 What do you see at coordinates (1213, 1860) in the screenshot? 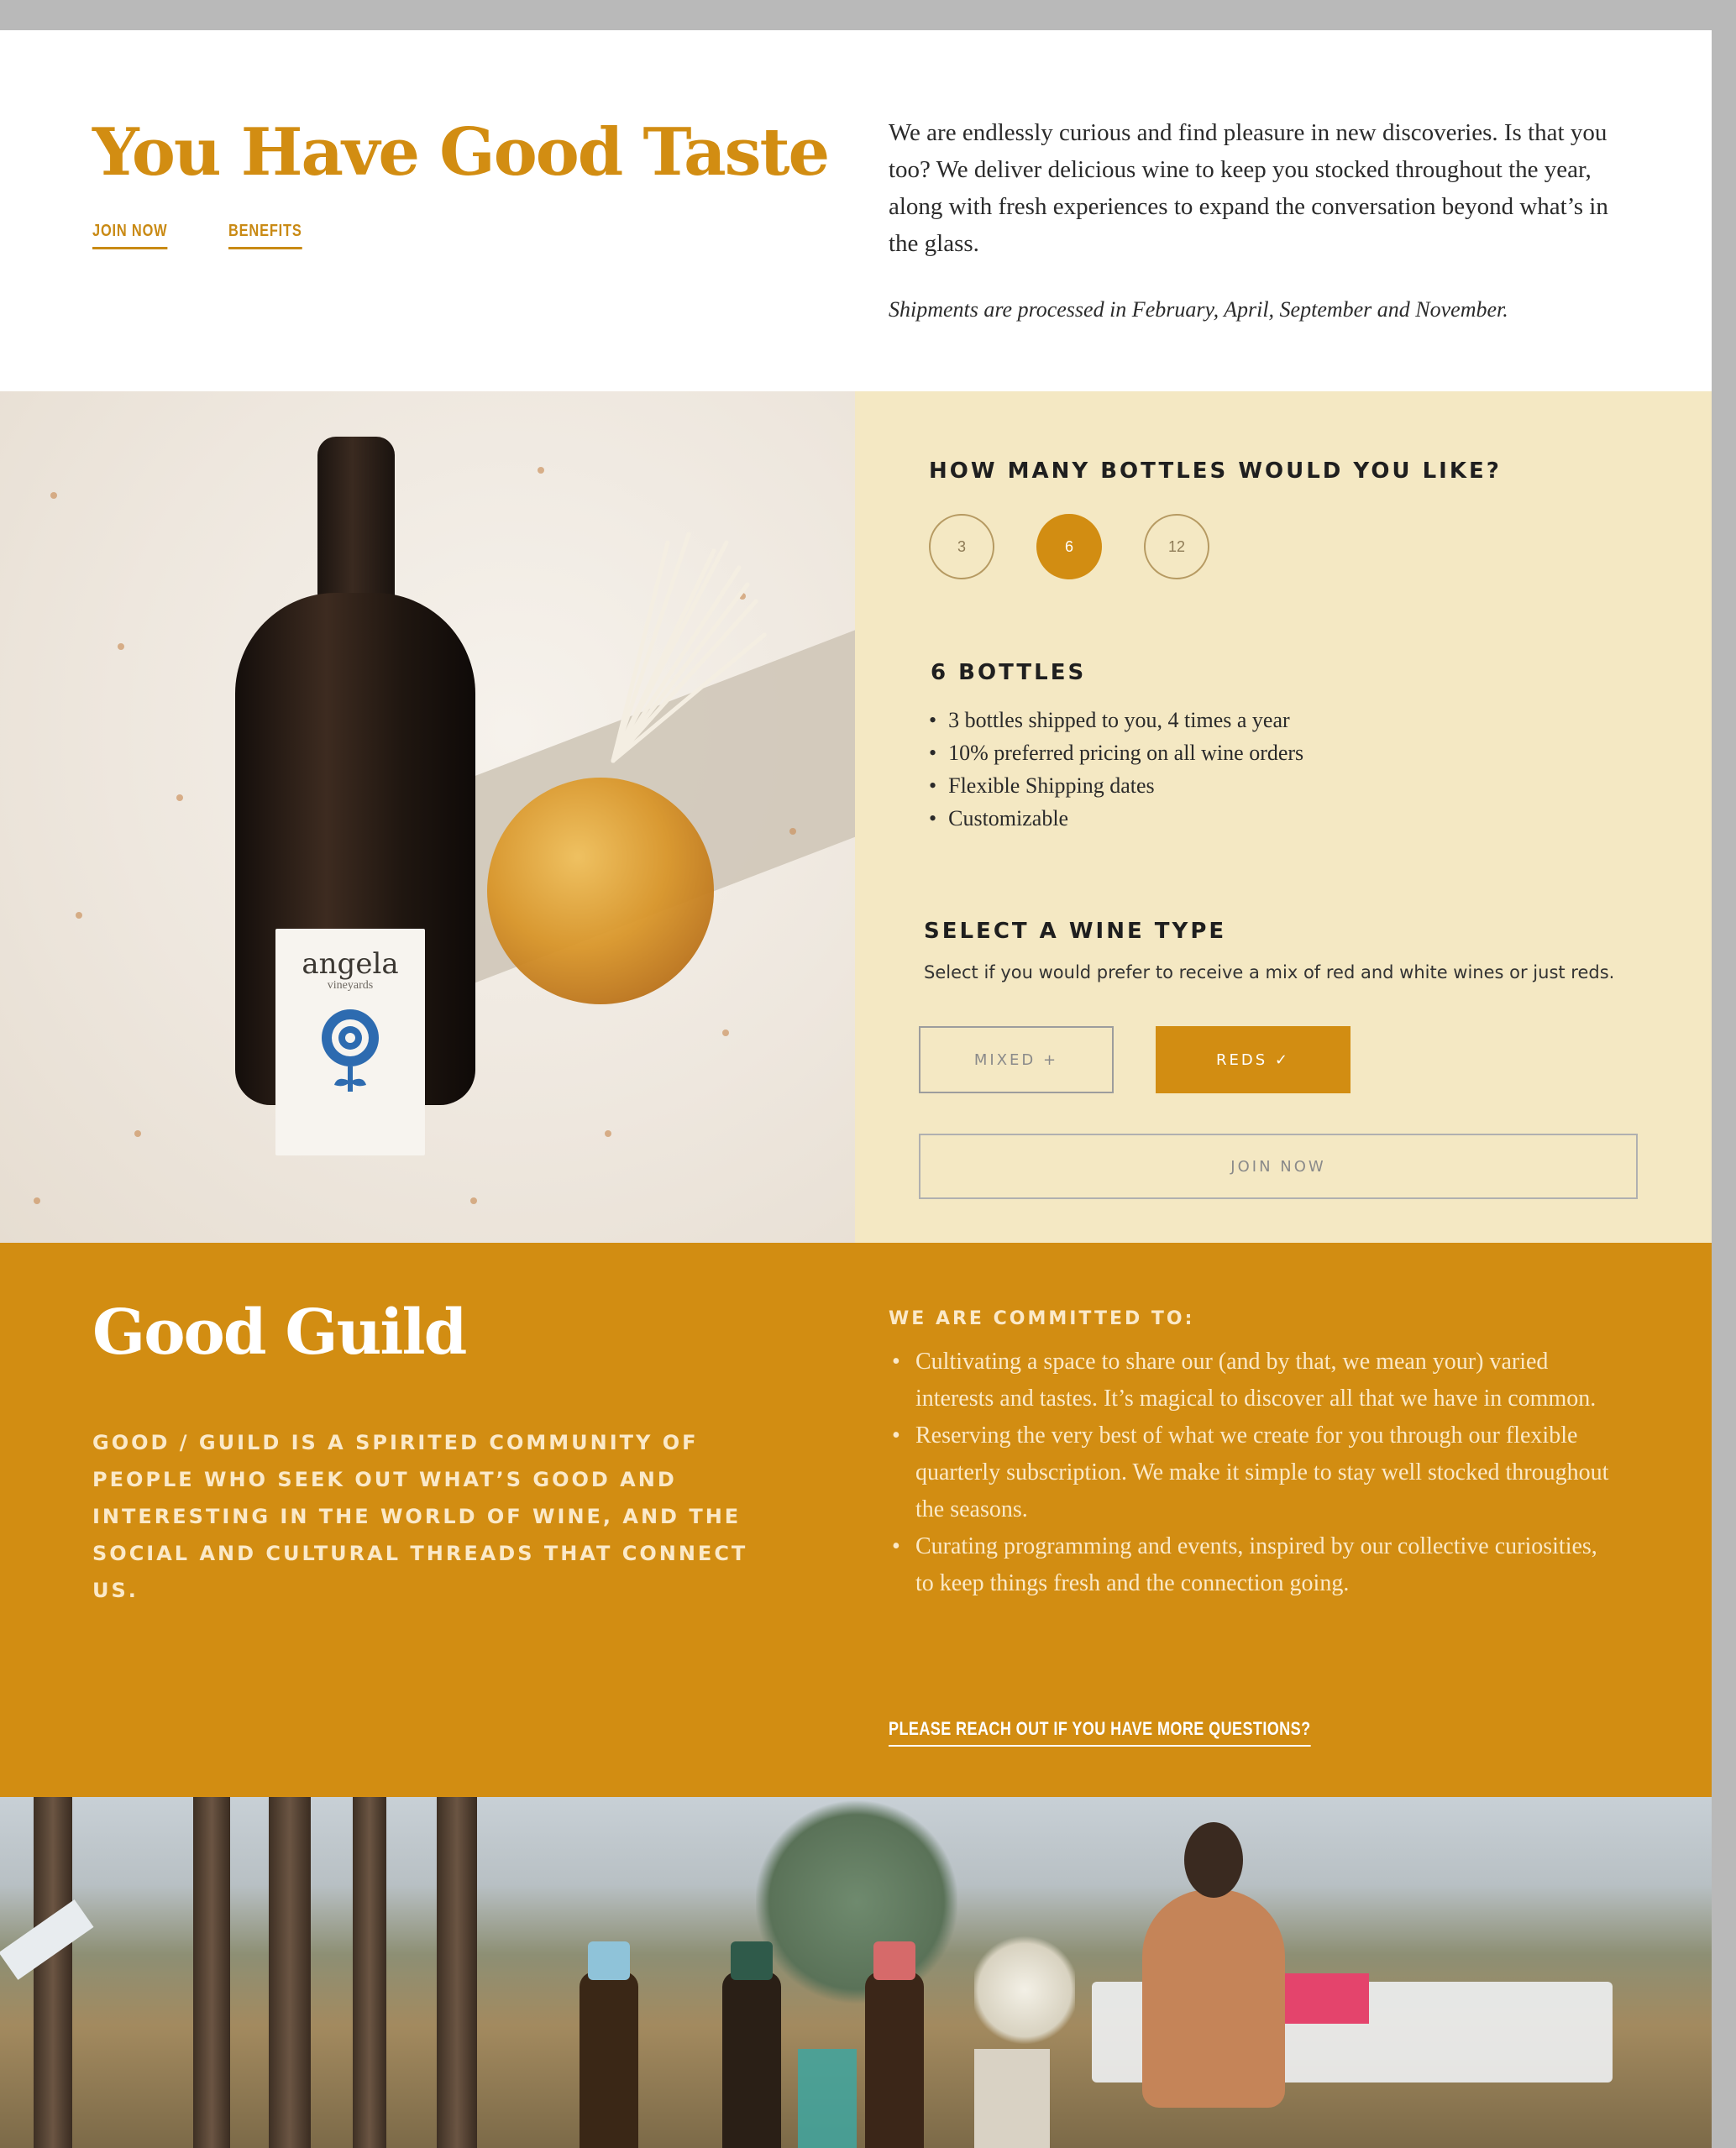
I see `person-head` at bounding box center [1213, 1860].